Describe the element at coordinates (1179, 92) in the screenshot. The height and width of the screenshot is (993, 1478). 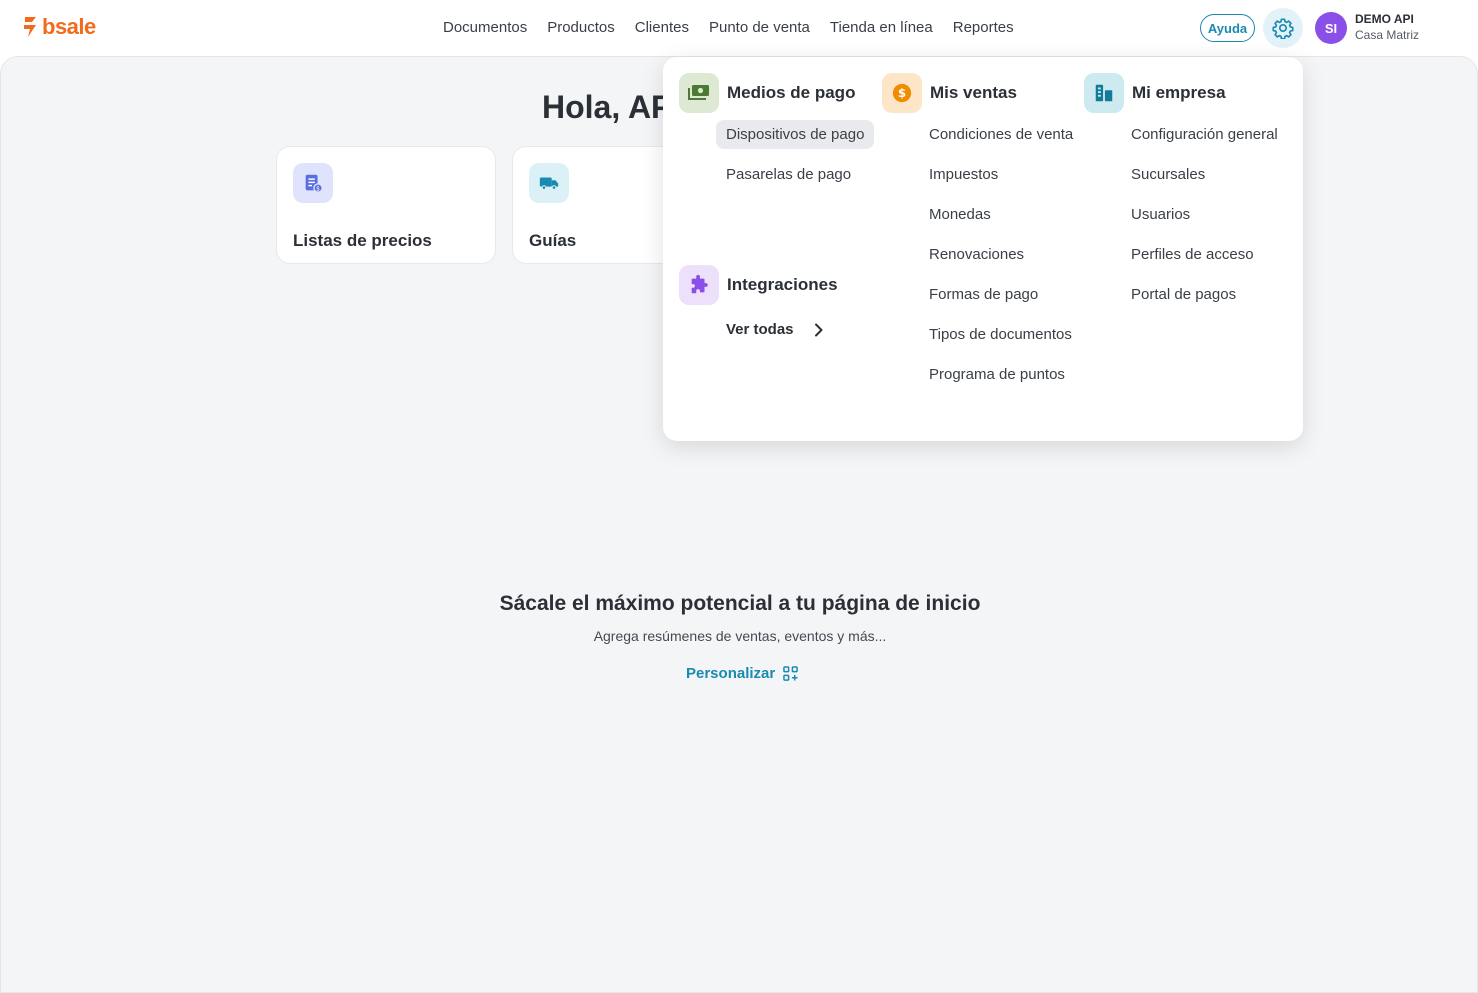
I see `section-title: Mi empresa` at that location.